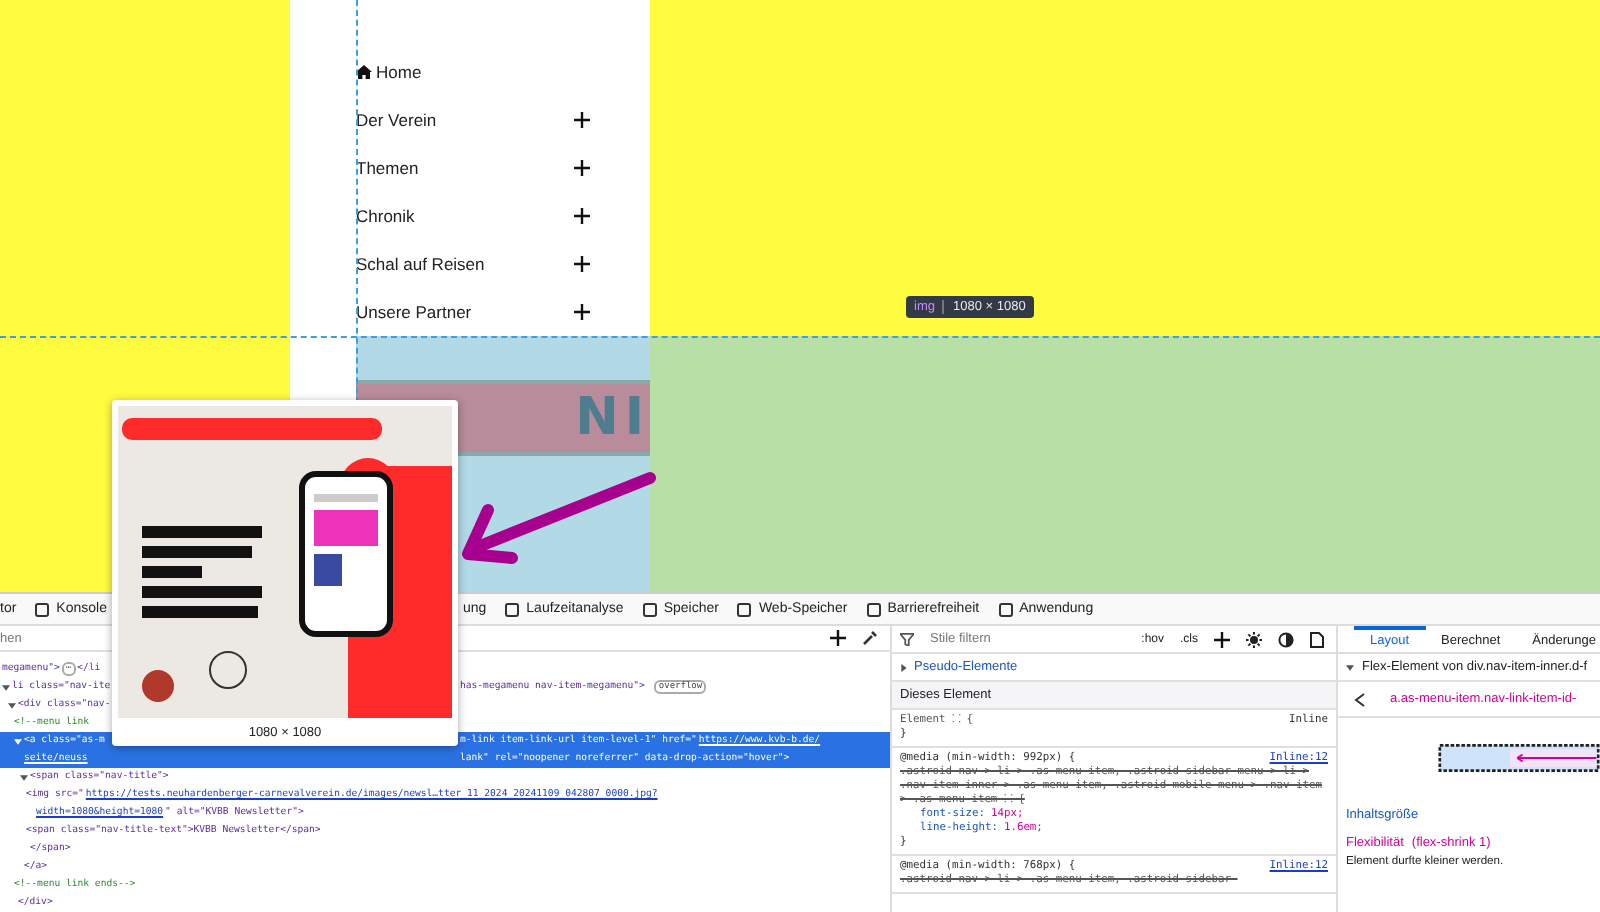  What do you see at coordinates (473, 216) in the screenshot?
I see `menu-link: Chronik` at bounding box center [473, 216].